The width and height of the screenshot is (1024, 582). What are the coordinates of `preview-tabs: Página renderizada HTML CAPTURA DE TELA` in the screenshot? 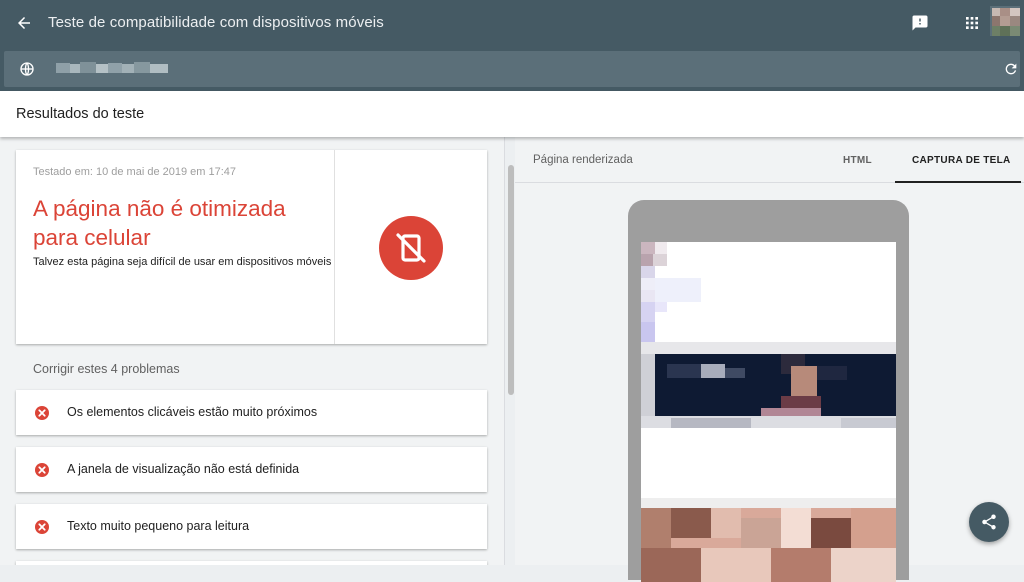 It's located at (769, 160).